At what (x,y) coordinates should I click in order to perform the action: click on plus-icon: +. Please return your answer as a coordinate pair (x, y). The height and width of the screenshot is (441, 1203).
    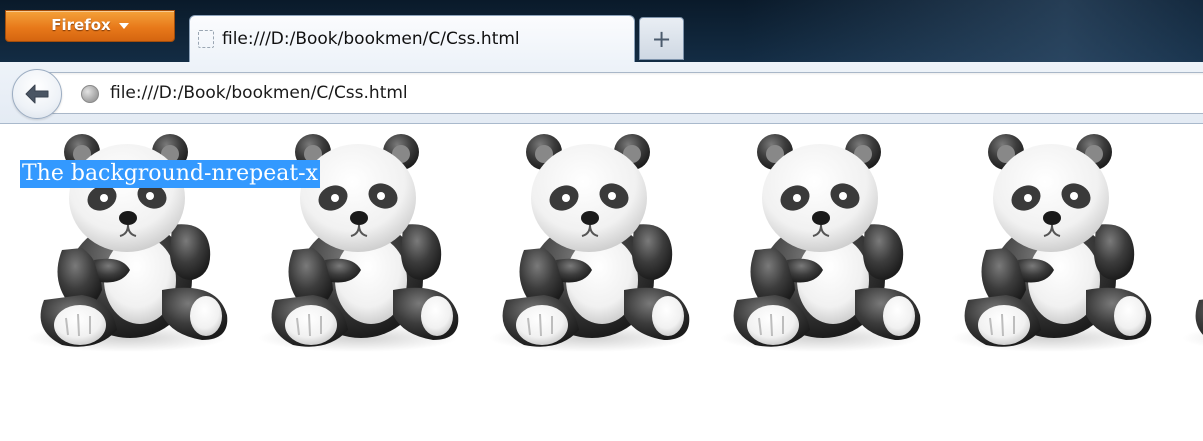
    Looking at the image, I should click on (661, 38).